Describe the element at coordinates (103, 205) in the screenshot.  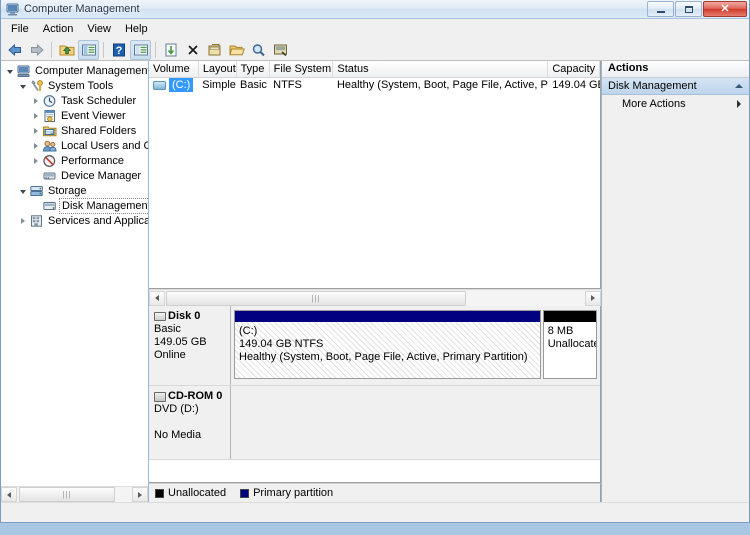
I see `tree-node-label: Disk Management` at that location.